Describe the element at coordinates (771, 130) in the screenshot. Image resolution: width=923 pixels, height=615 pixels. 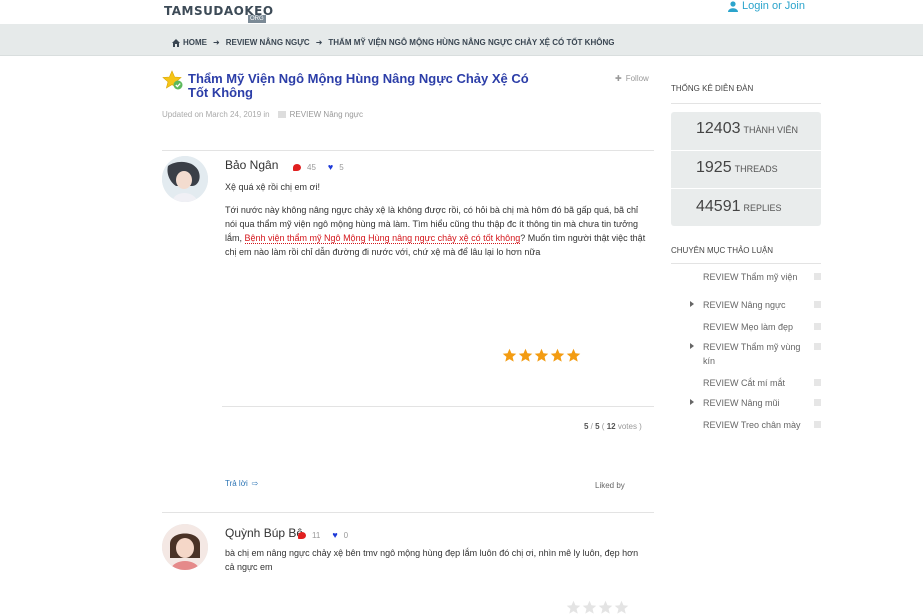
I see `members-label: THÀNH VIÊN` at that location.